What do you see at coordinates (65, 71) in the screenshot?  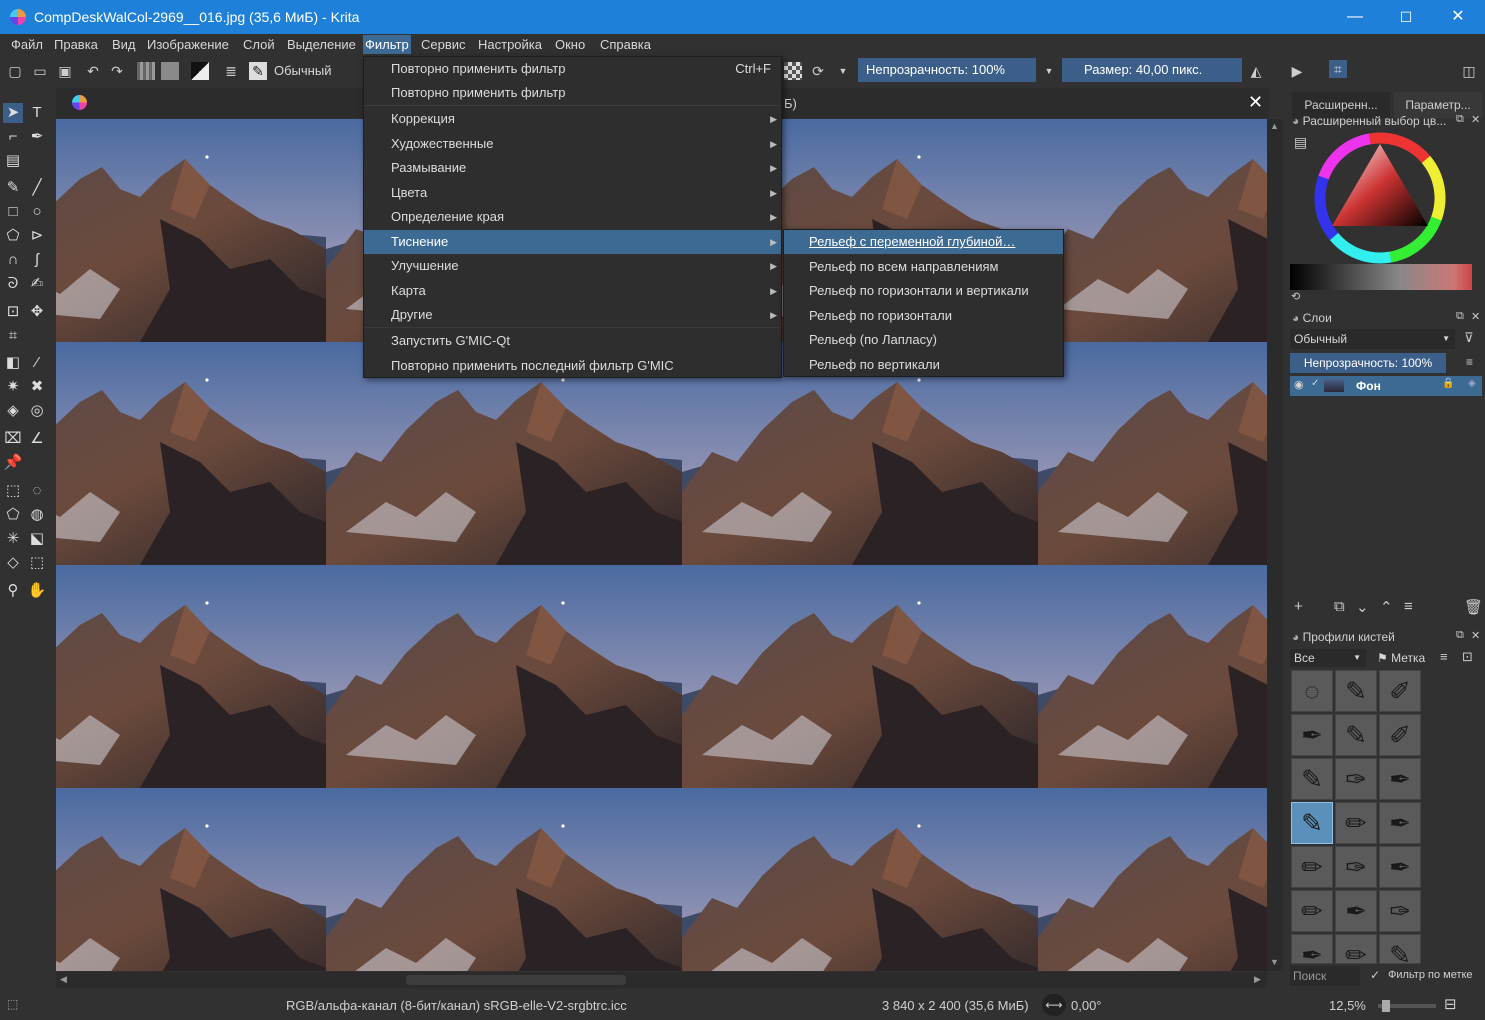 I see `save-icon: ▣` at bounding box center [65, 71].